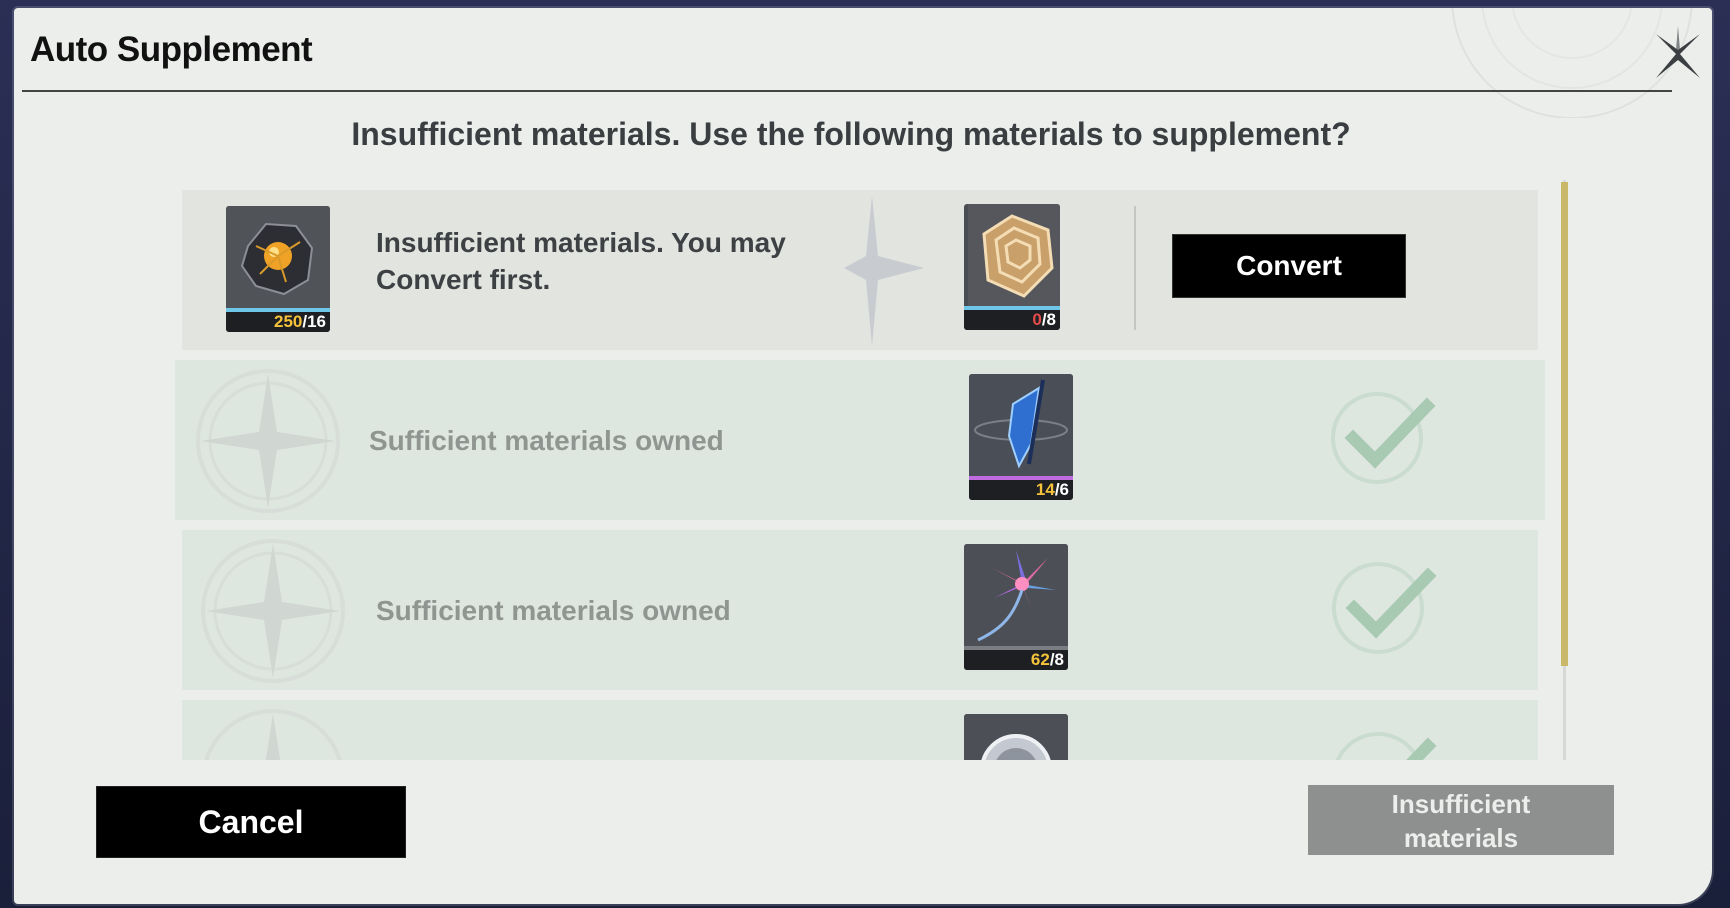 This screenshot has height=908, width=1730. Describe the element at coordinates (884, 271) in the screenshot. I see `sparkle-divider-icon` at that location.